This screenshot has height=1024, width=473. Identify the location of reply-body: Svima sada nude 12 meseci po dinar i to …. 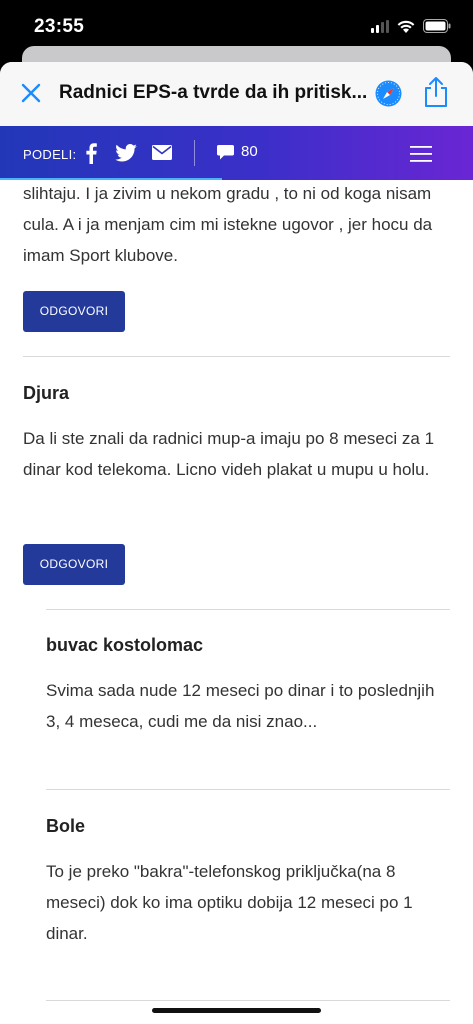
(248, 706).